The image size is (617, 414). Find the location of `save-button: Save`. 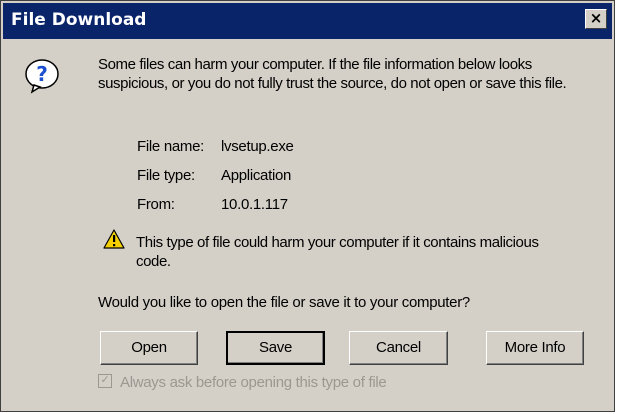

save-button: Save is located at coordinates (275, 348).